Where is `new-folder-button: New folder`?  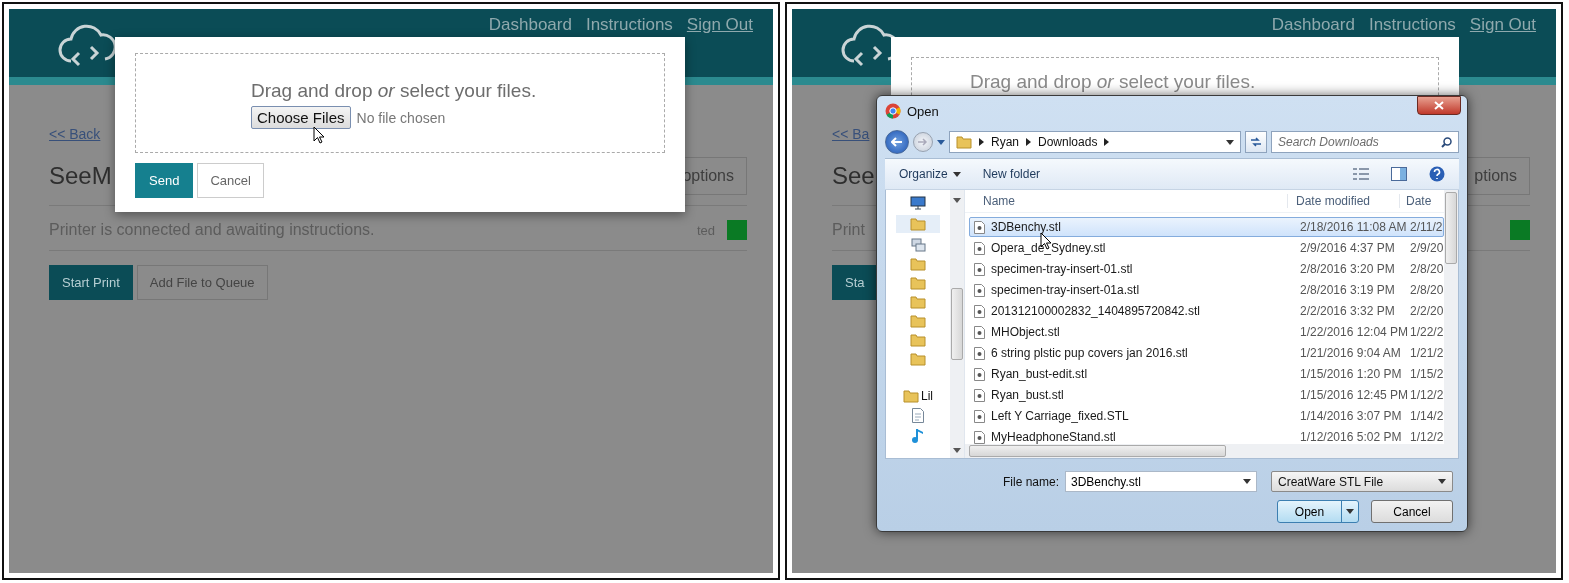
new-folder-button: New folder is located at coordinates (1011, 174).